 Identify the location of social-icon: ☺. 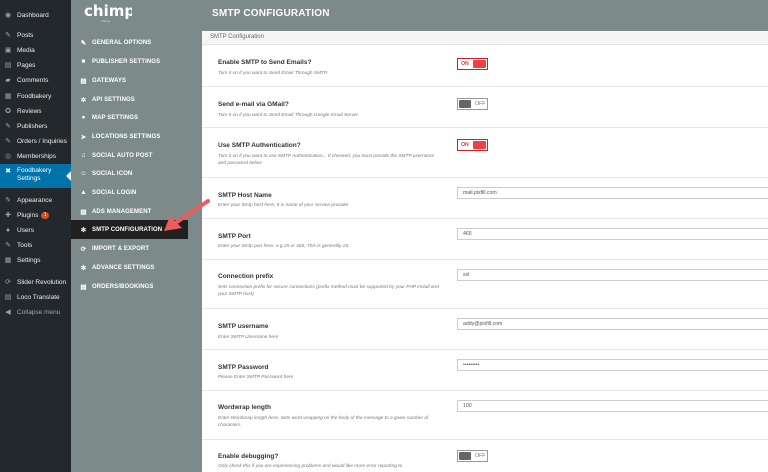
(83, 173).